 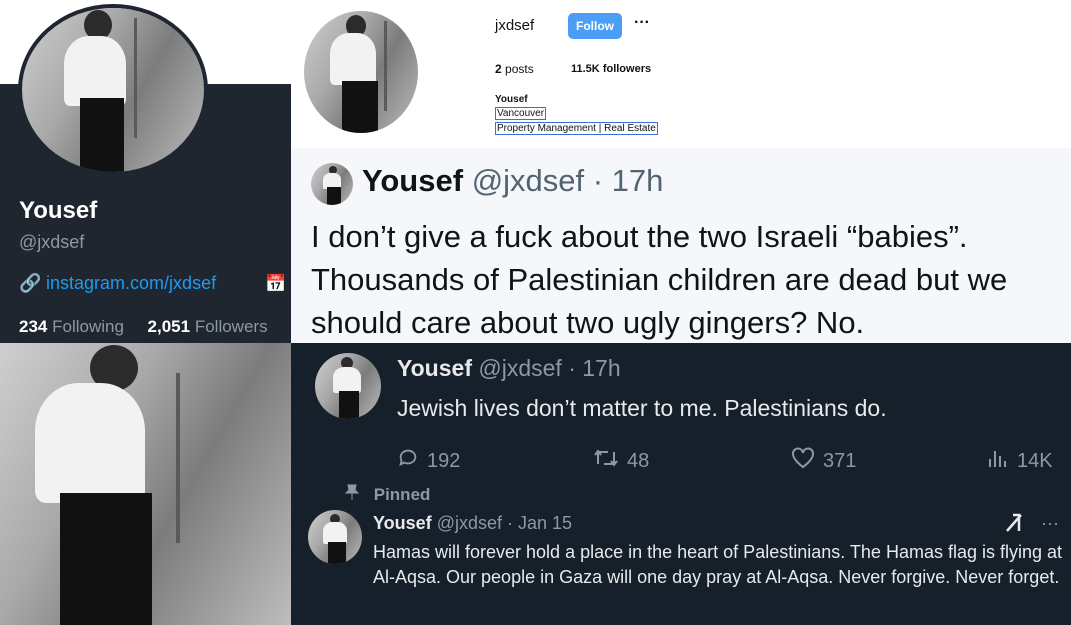 I want to click on instagram-avatar, so click(x=361, y=72).